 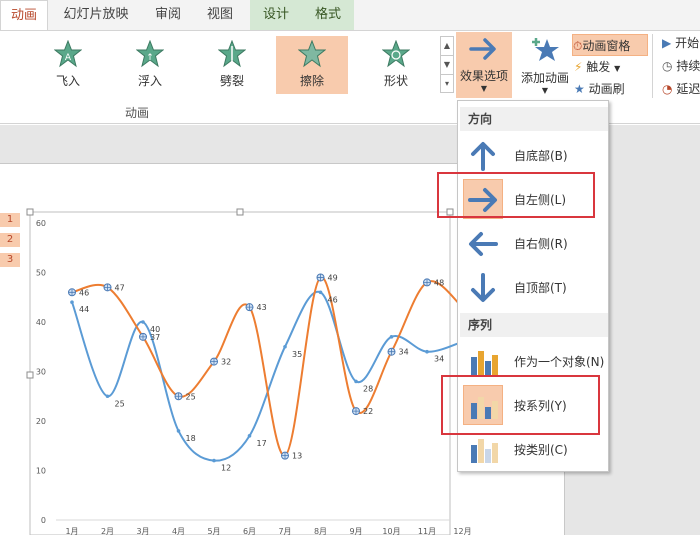 What do you see at coordinates (391, 531) in the screenshot?
I see `x-tick-label: 10月` at bounding box center [391, 531].